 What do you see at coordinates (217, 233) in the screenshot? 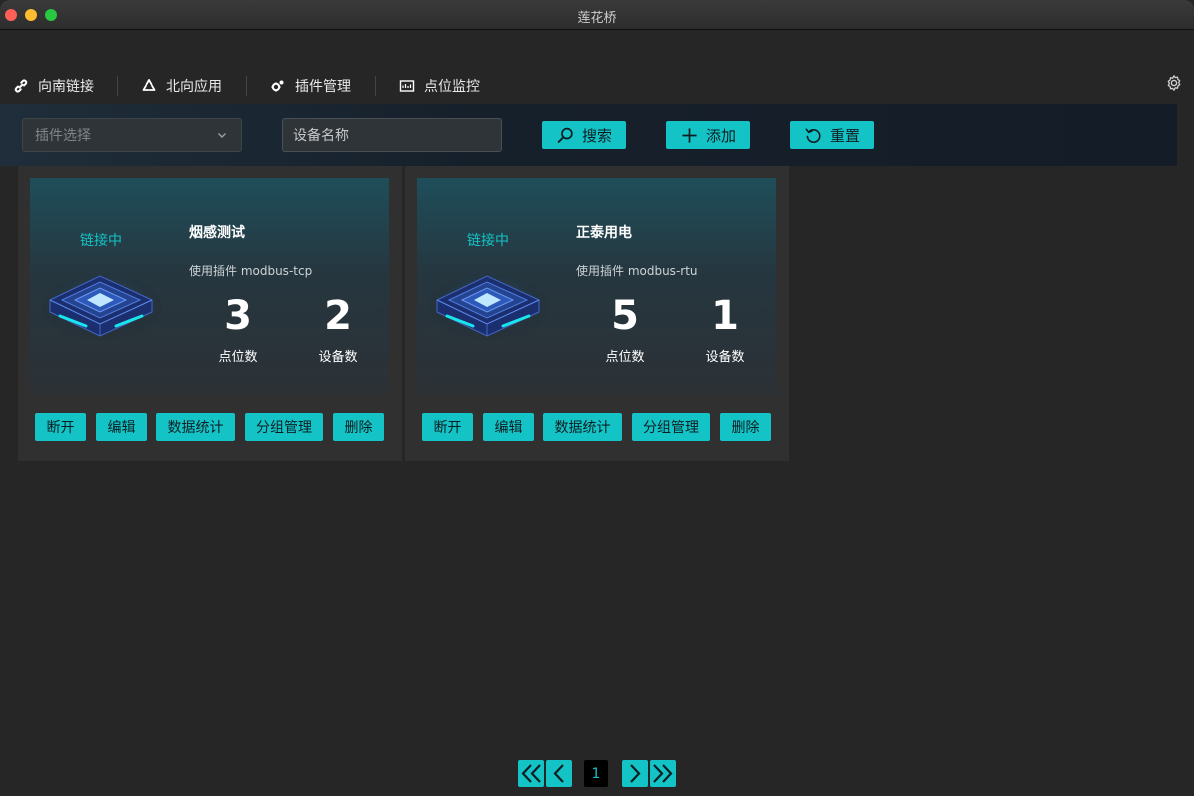
I see `card-title: 烟感测试` at bounding box center [217, 233].